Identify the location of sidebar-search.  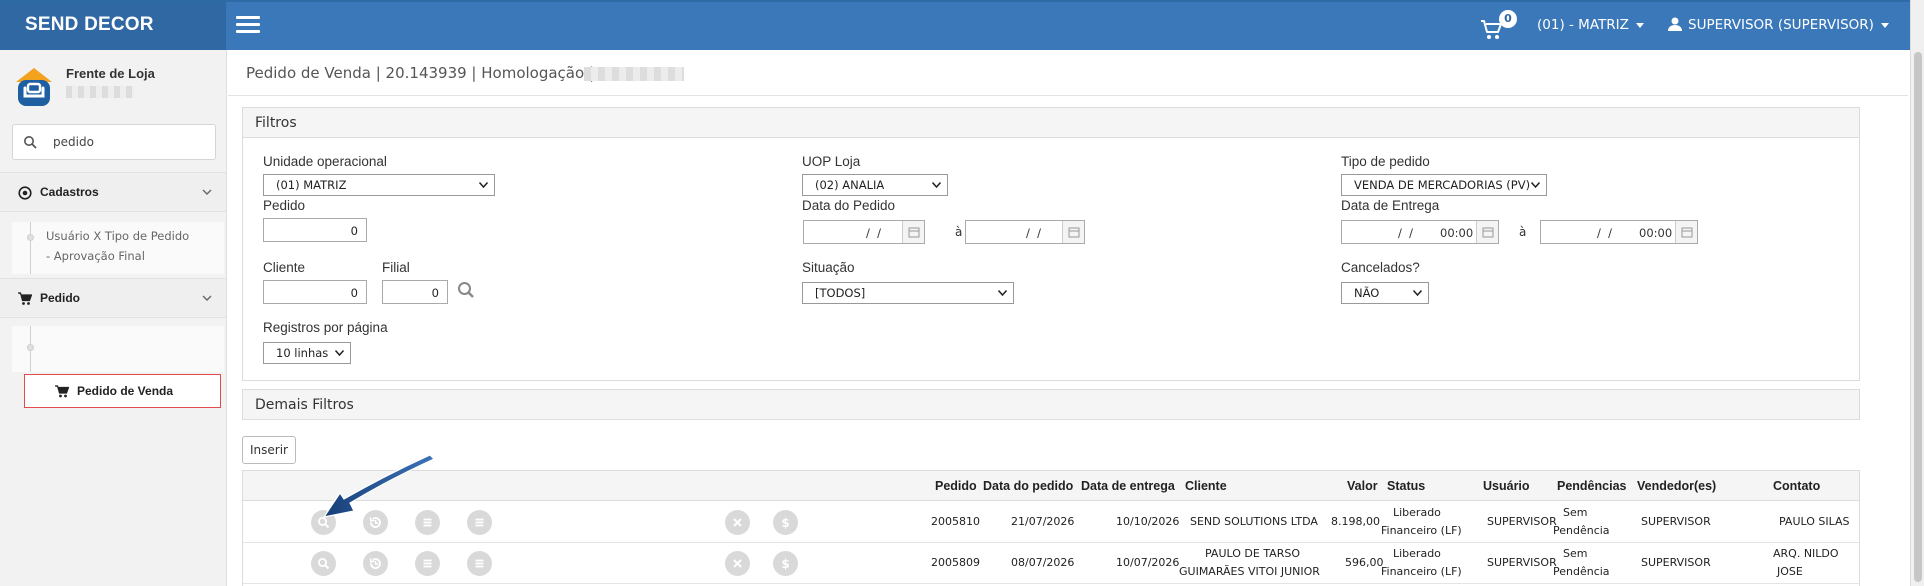
(114, 142).